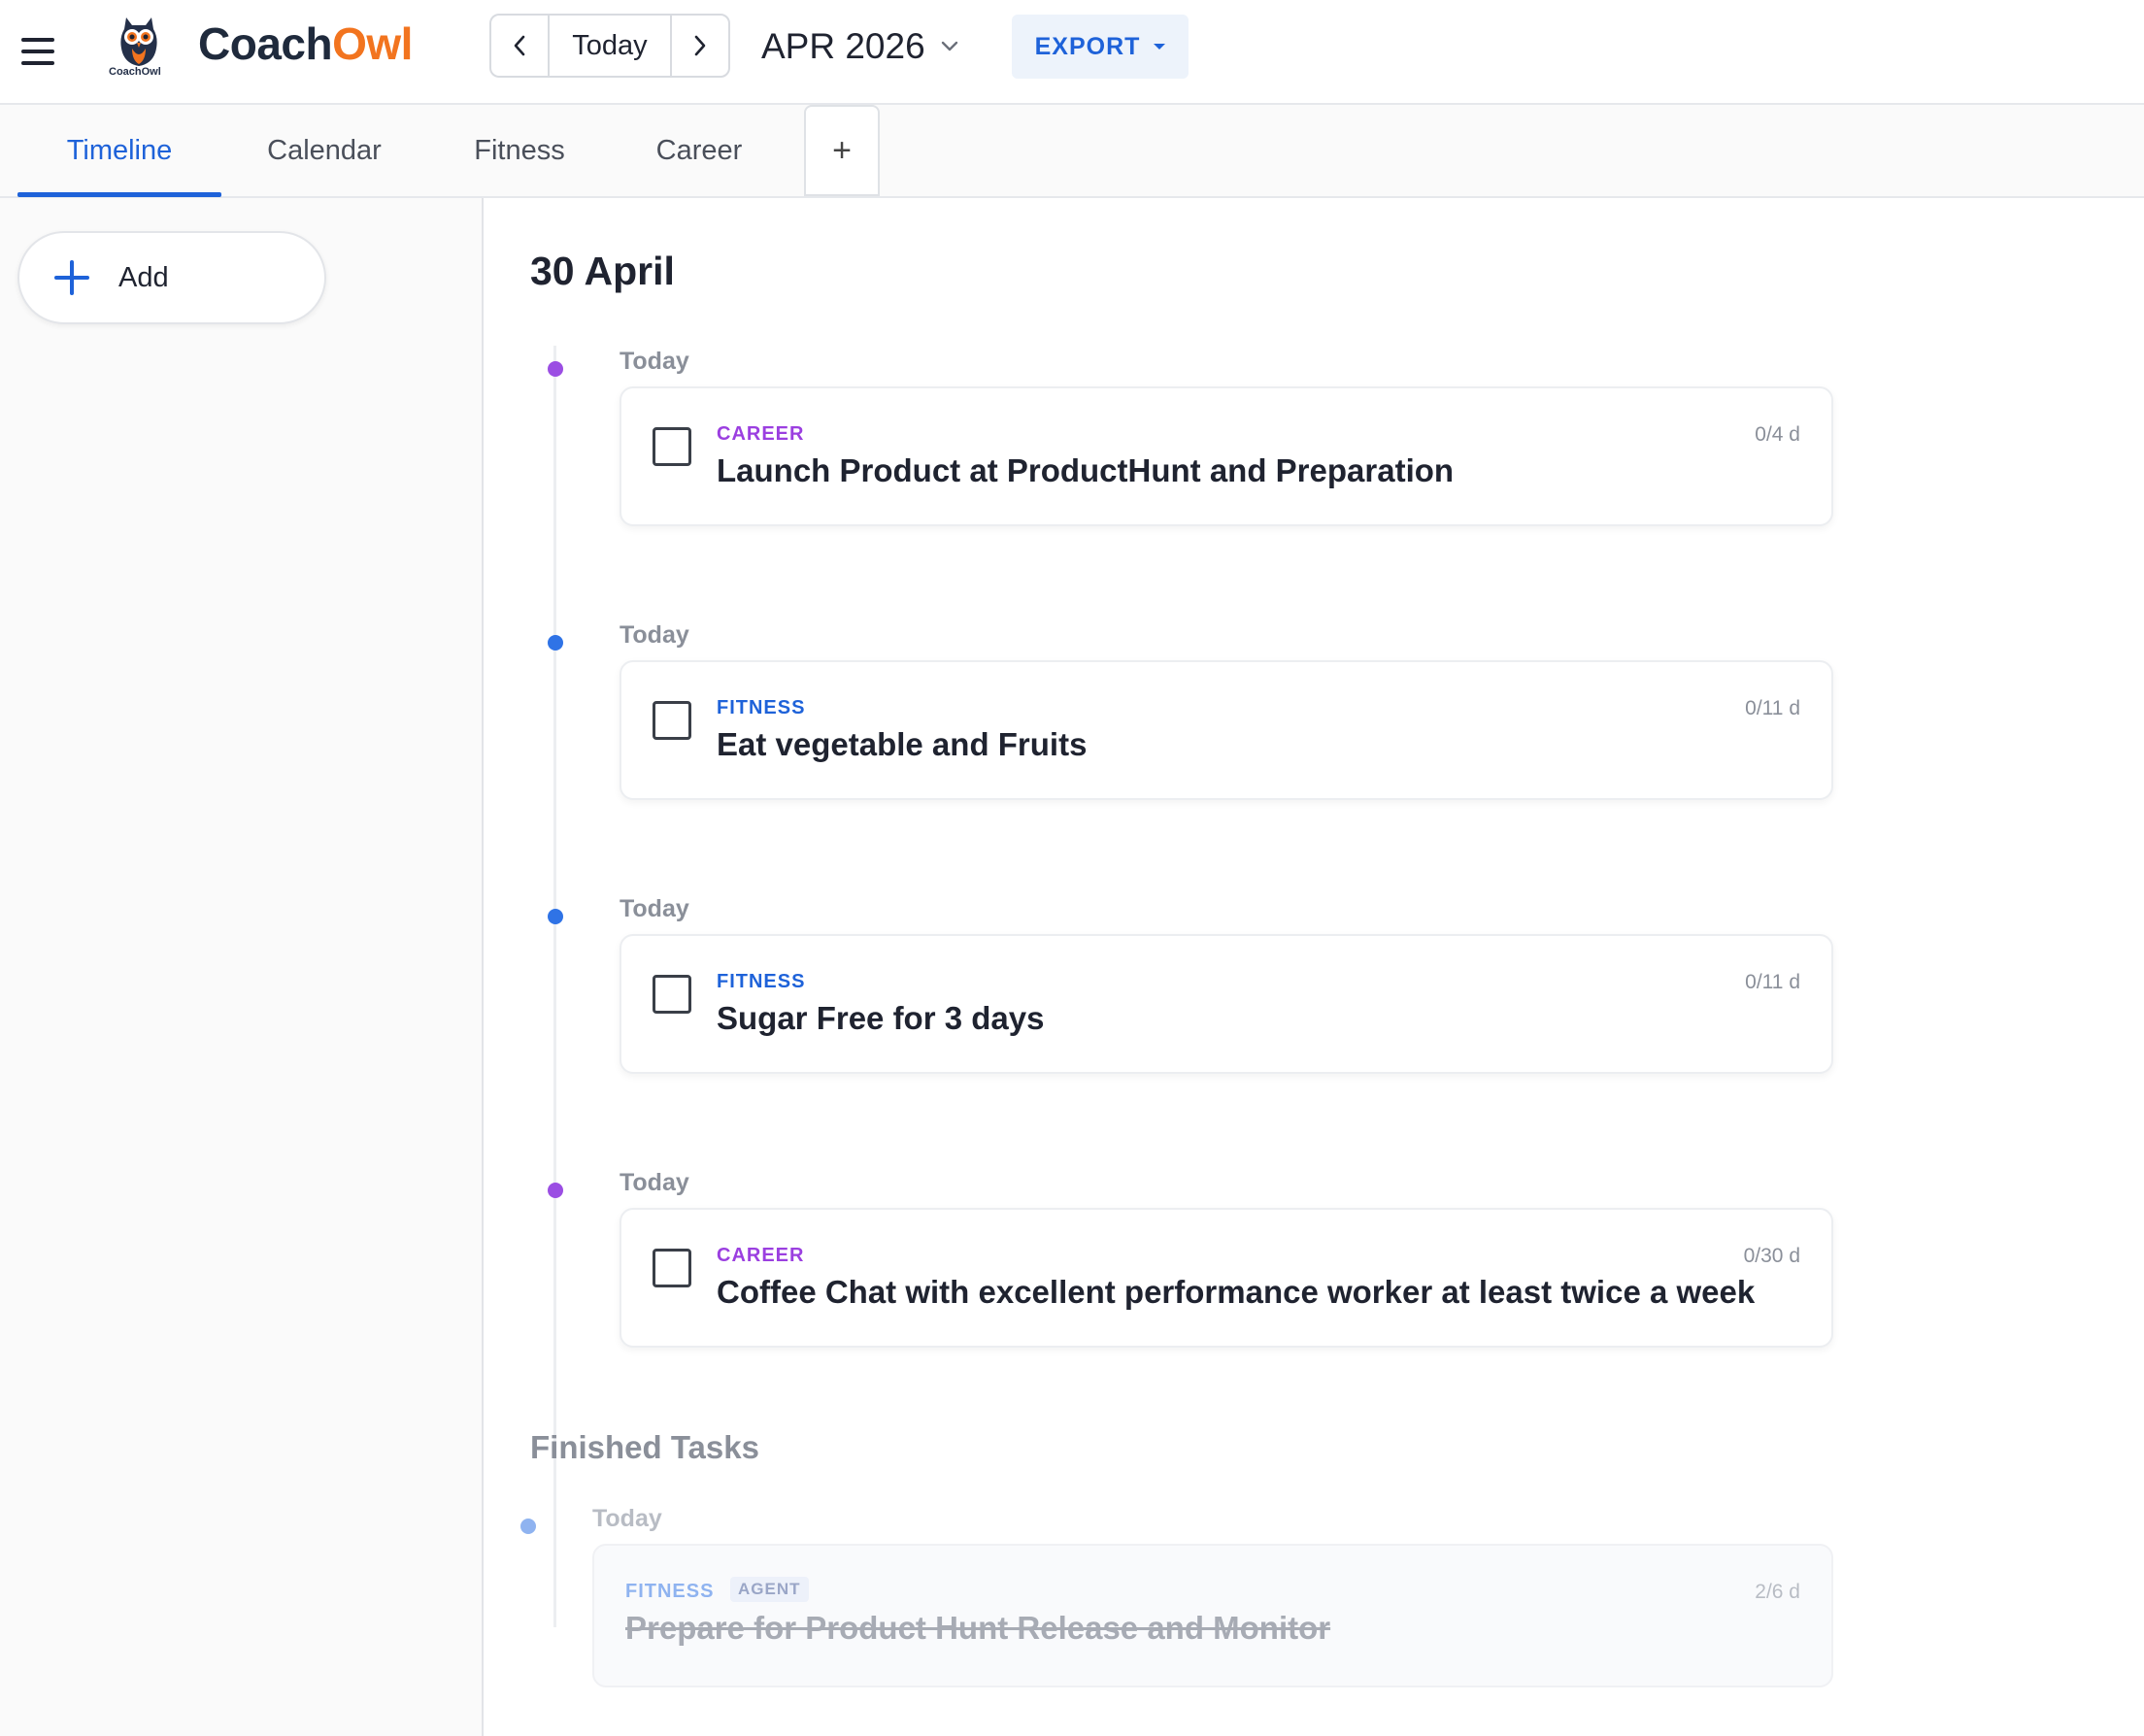  Describe the element at coordinates (1160, 47) in the screenshot. I see `caret-down-icon` at that location.